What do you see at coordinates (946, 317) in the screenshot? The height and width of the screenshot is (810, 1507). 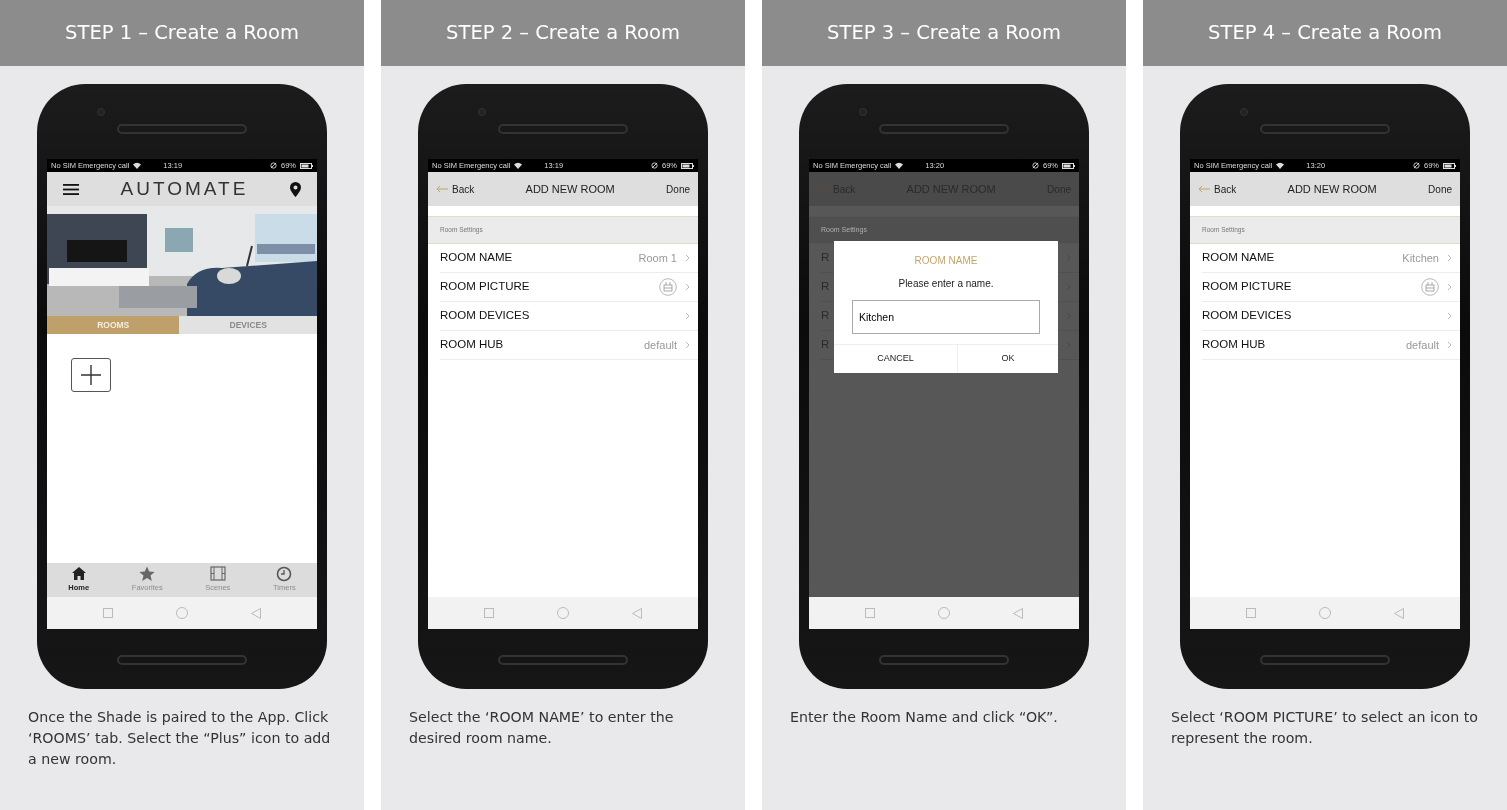 I see `name-input: Kitchen` at bounding box center [946, 317].